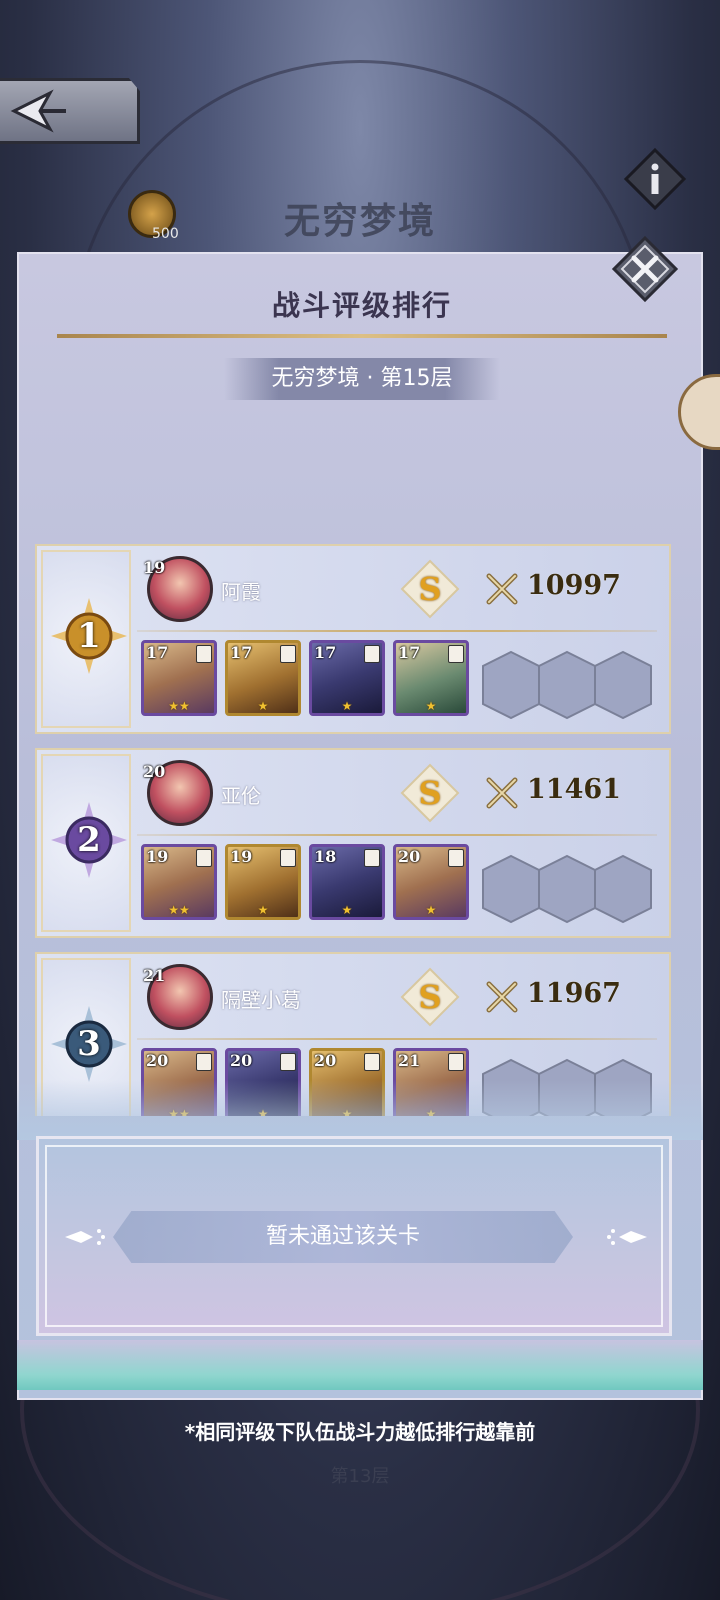 The width and height of the screenshot is (720, 1600). Describe the element at coordinates (179, 882) in the screenshot. I see `hero-portrait: 19 ★★` at that location.